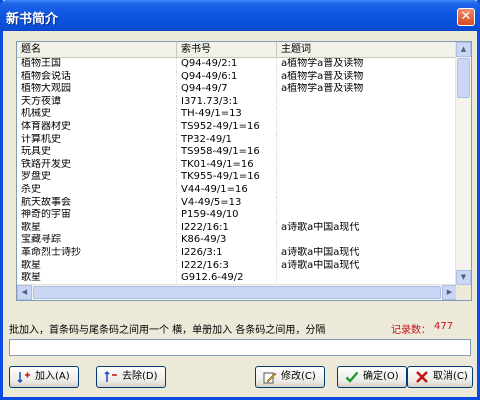  I want to click on record-count: 477, so click(444, 326).